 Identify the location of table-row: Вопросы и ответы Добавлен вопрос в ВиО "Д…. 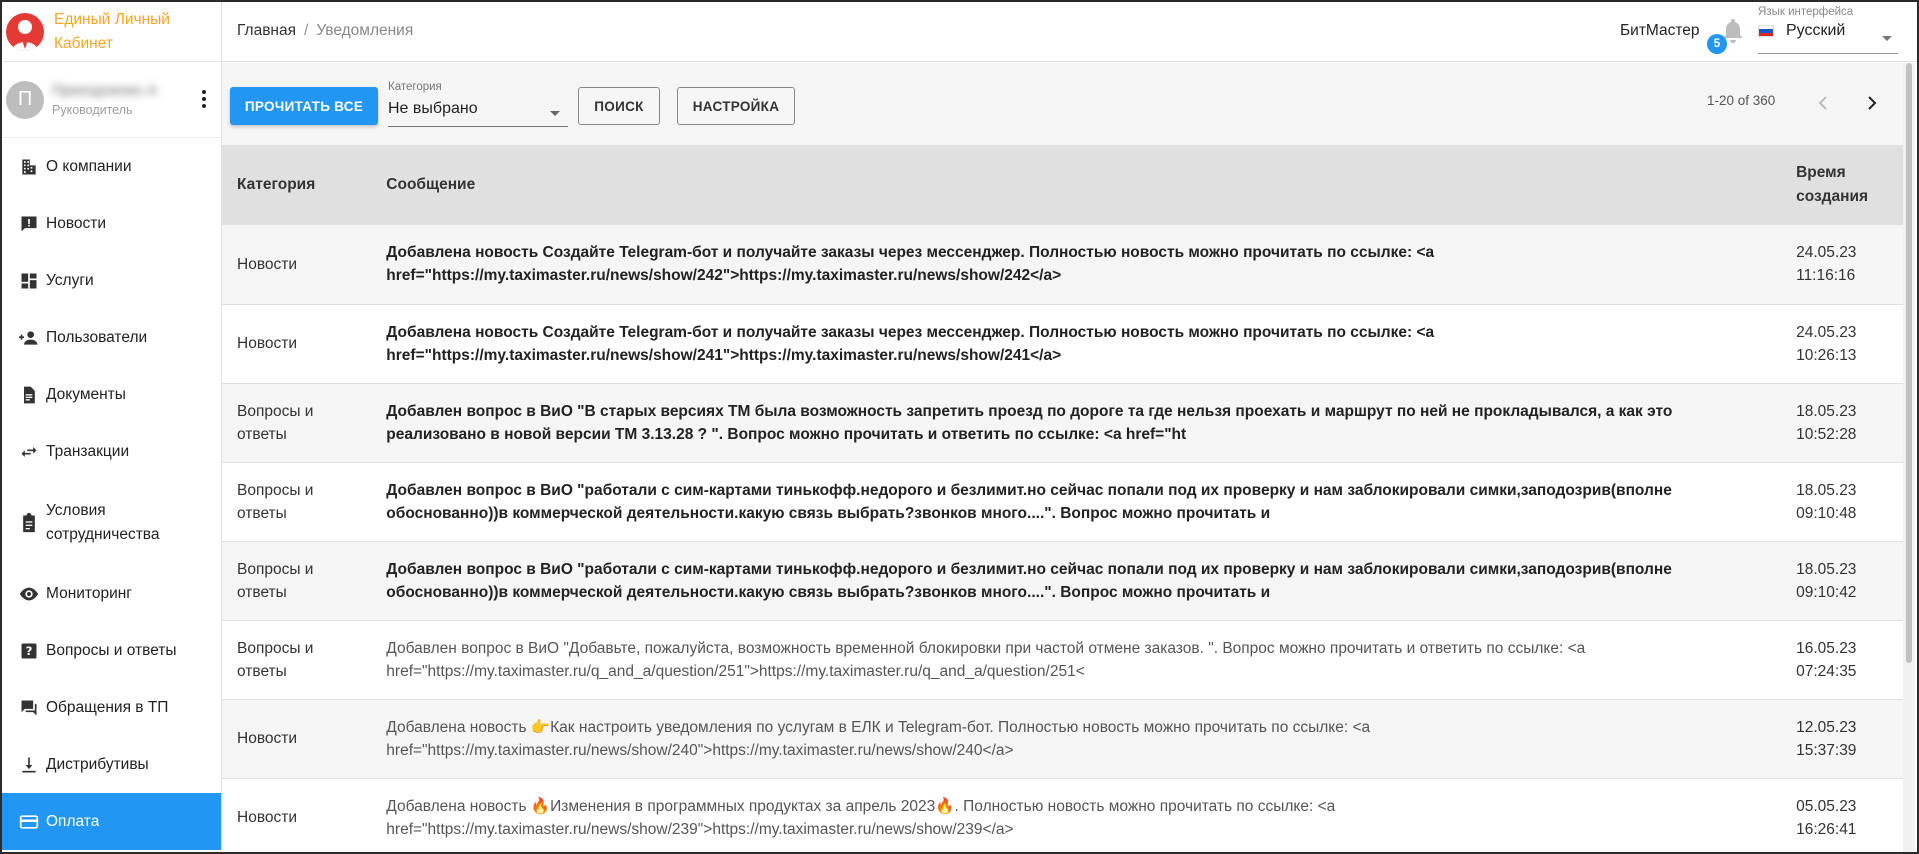
(1062, 659).